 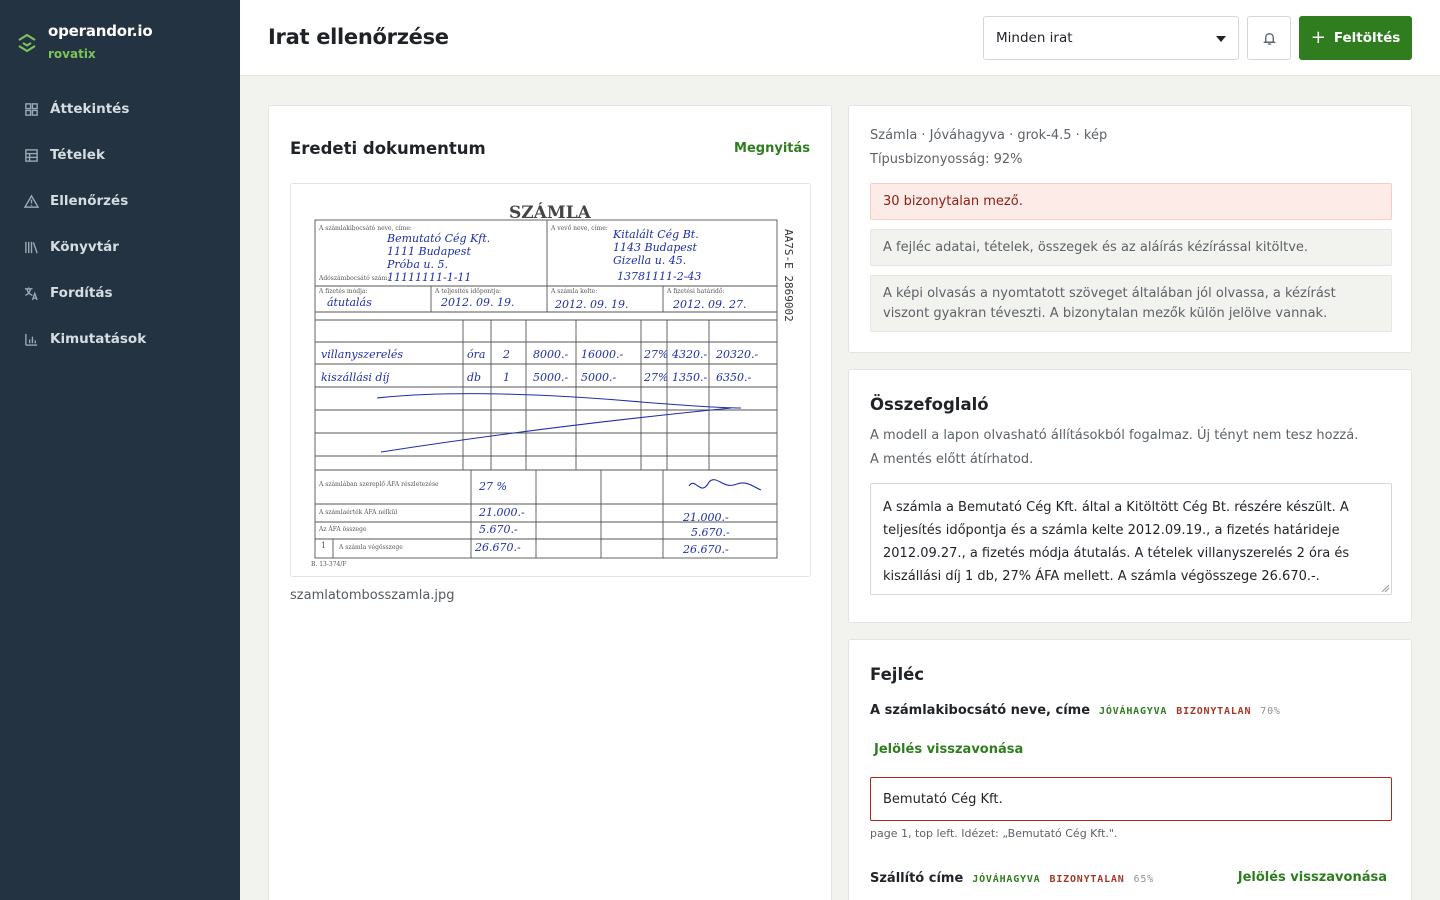 What do you see at coordinates (710, 532) in the screenshot?
I see `invoice-vat-total-right: 5.670.-` at bounding box center [710, 532].